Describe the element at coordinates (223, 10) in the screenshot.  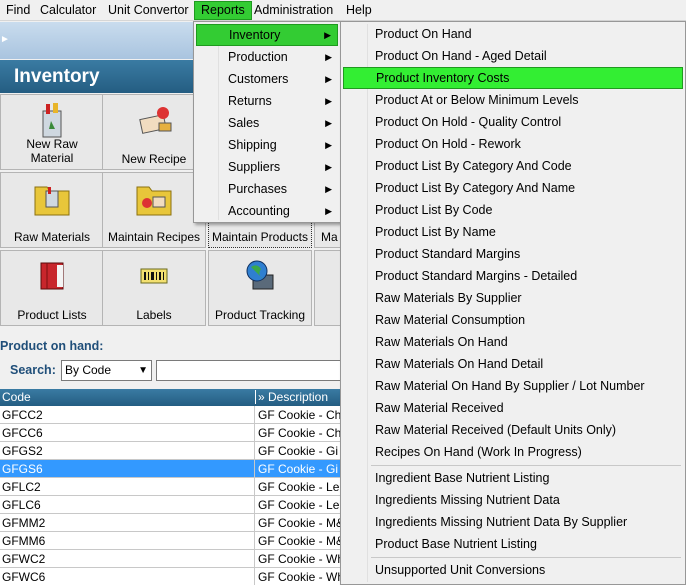
I see `menu-reports: Reports` at that location.